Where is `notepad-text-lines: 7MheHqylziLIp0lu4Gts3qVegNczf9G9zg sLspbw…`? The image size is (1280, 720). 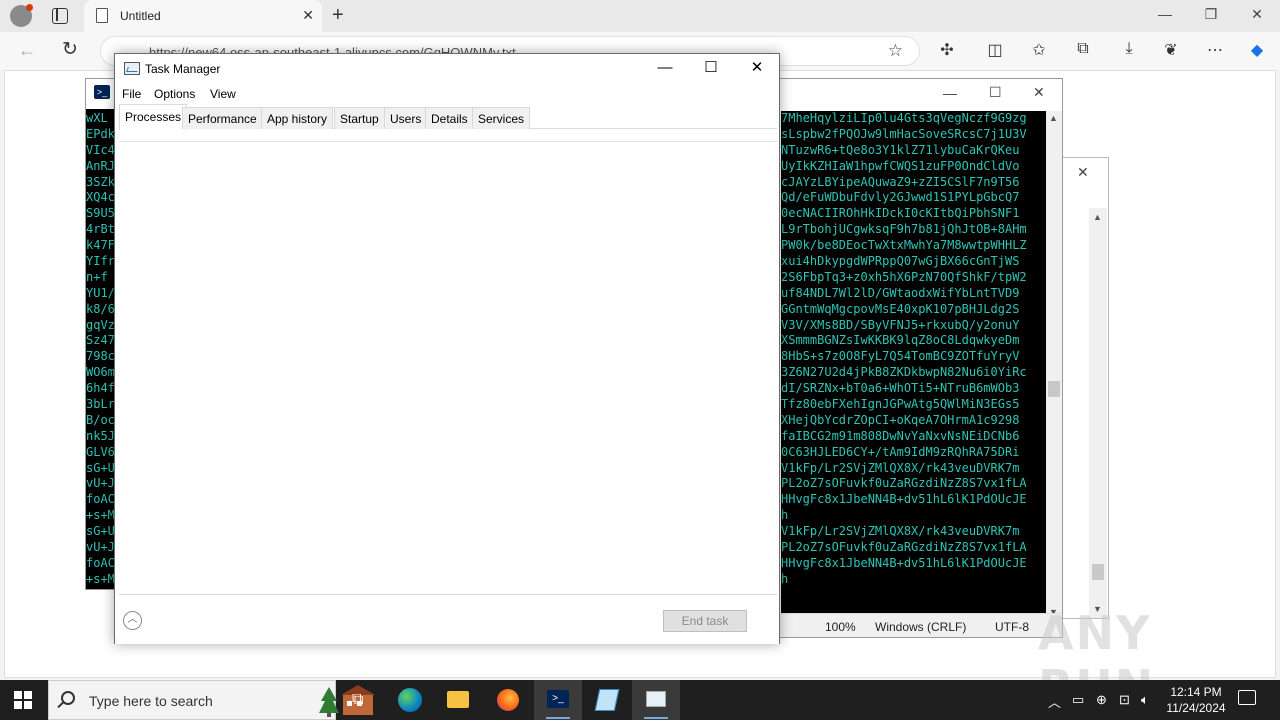
notepad-text-lines: 7MheHqylziLIp0lu4Gts3qVegNczf9G9zg sLspbw… is located at coordinates (914, 365).